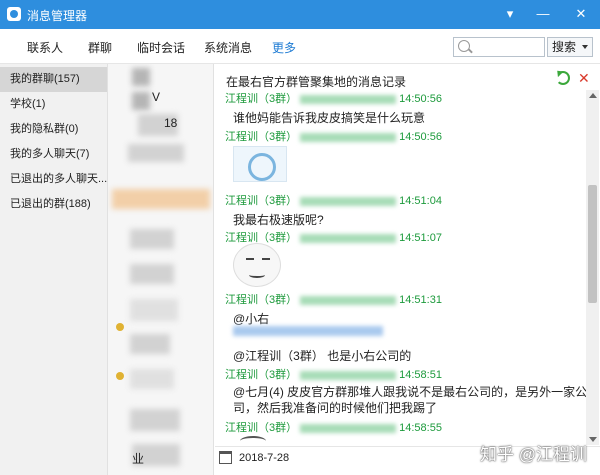  What do you see at coordinates (592, 244) in the screenshot?
I see `scroll-thumb` at bounding box center [592, 244].